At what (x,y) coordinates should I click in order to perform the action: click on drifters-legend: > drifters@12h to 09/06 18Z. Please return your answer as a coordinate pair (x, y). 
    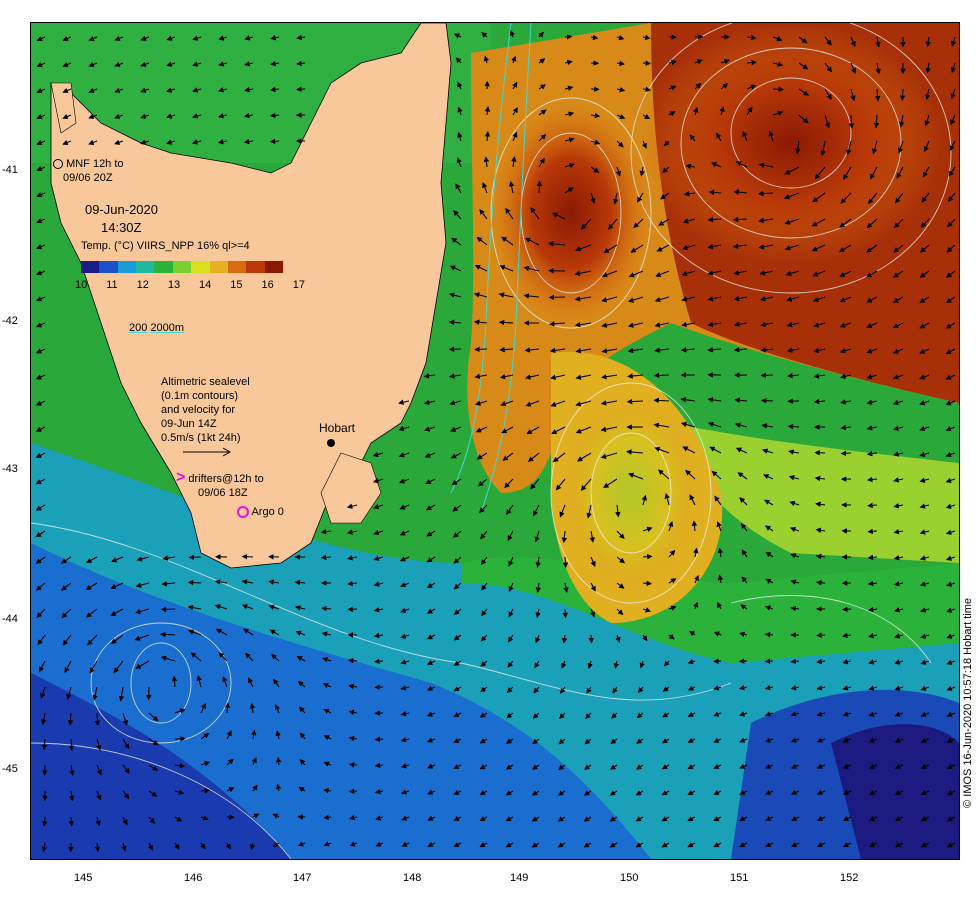
    Looking at the image, I should click on (220, 484).